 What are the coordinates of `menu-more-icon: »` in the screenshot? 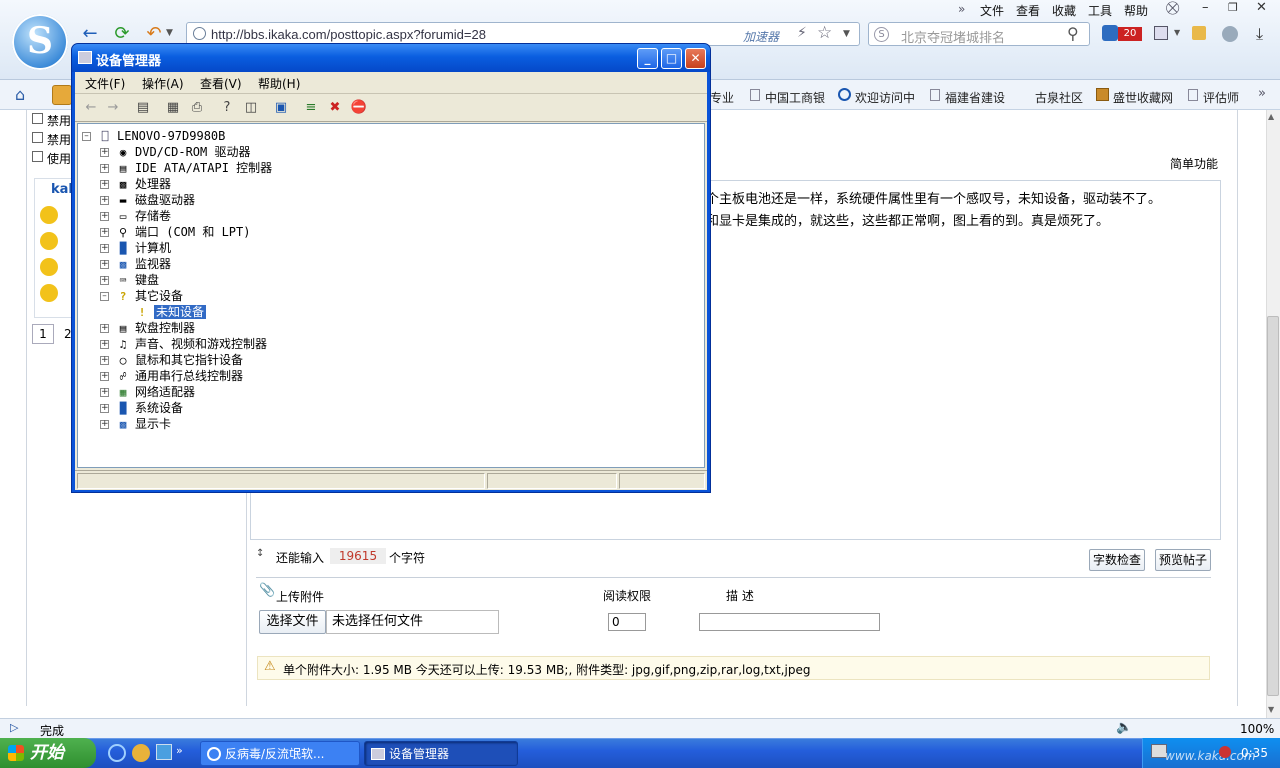 It's located at (961, 9).